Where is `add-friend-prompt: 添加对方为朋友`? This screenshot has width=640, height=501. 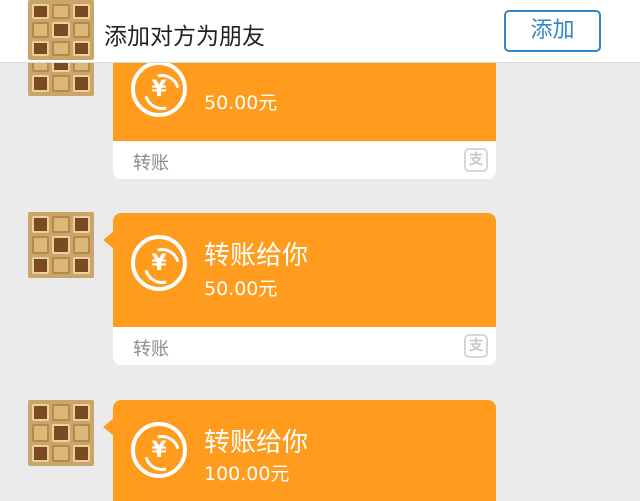 add-friend-prompt: 添加对方为朋友 is located at coordinates (184, 37).